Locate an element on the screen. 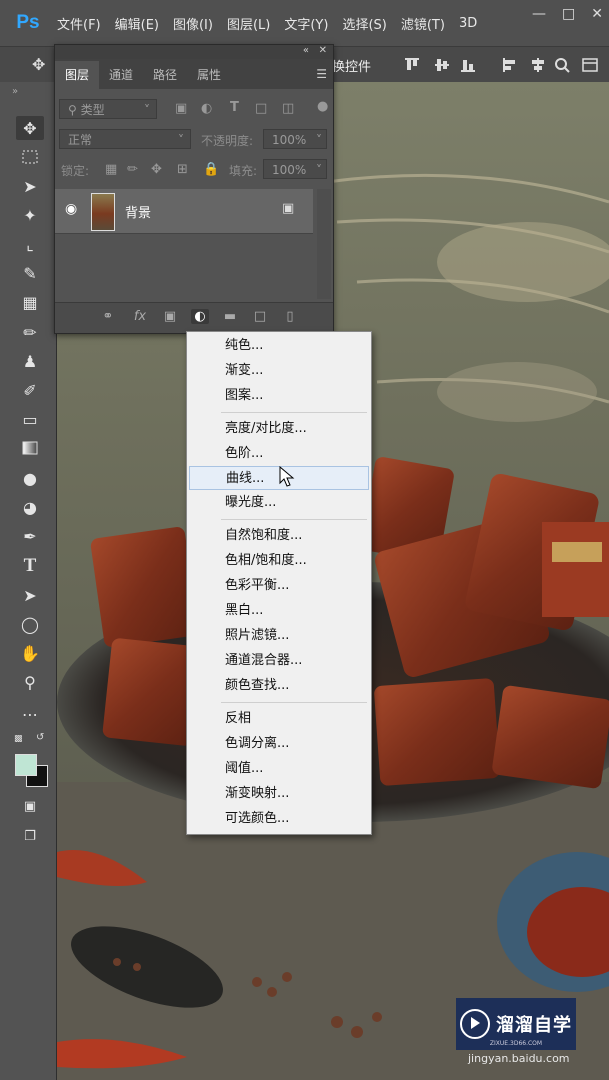 This screenshot has height=1080, width=609. filter-shape-icon: □ is located at coordinates (261, 108).